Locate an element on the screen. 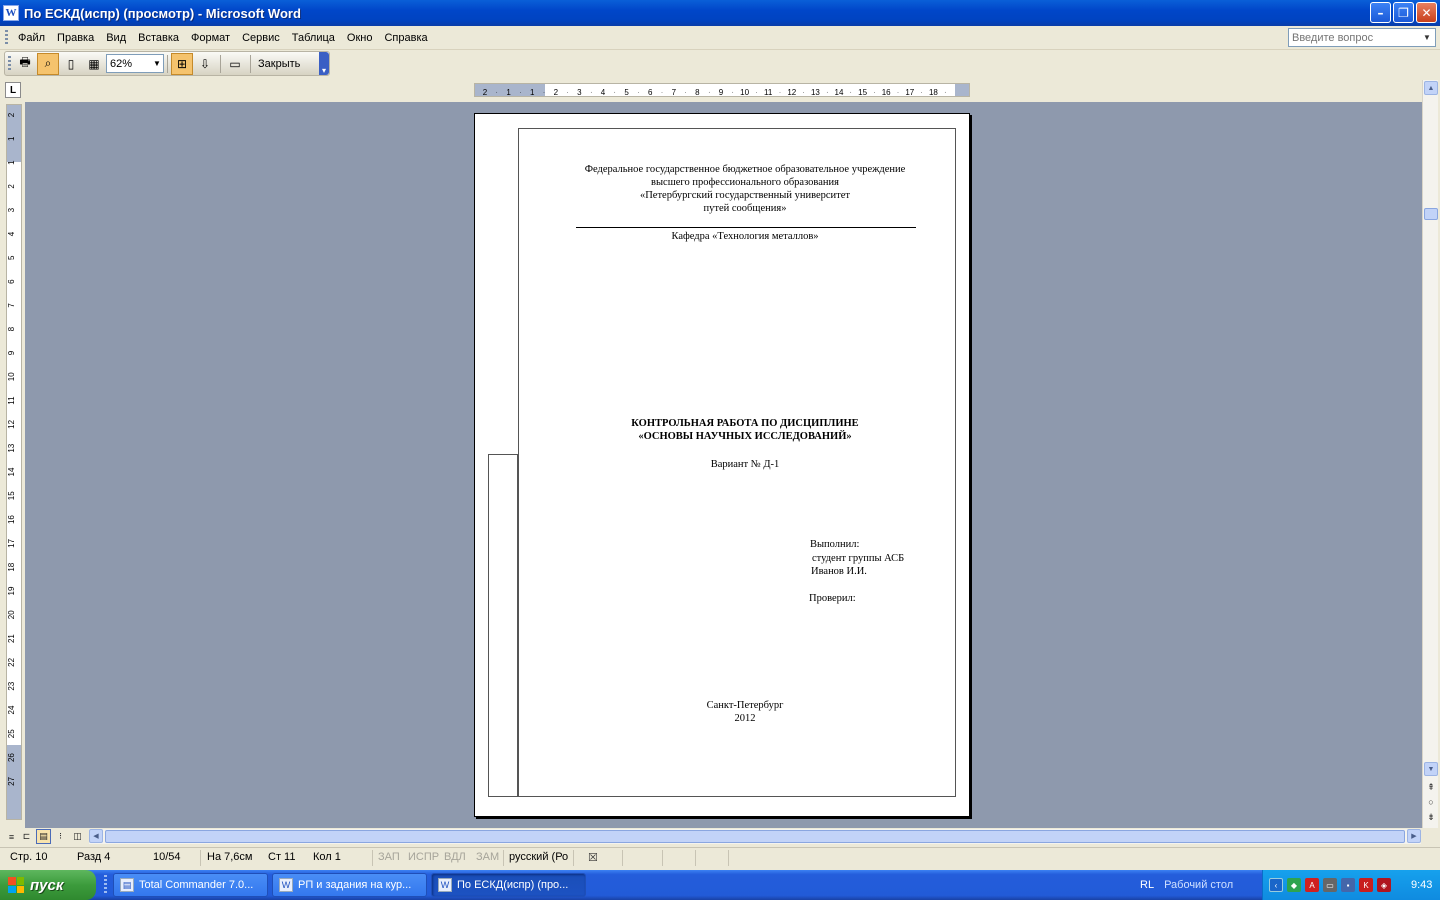 The image size is (1440, 900). close-window-button: ✕ is located at coordinates (1426, 12).